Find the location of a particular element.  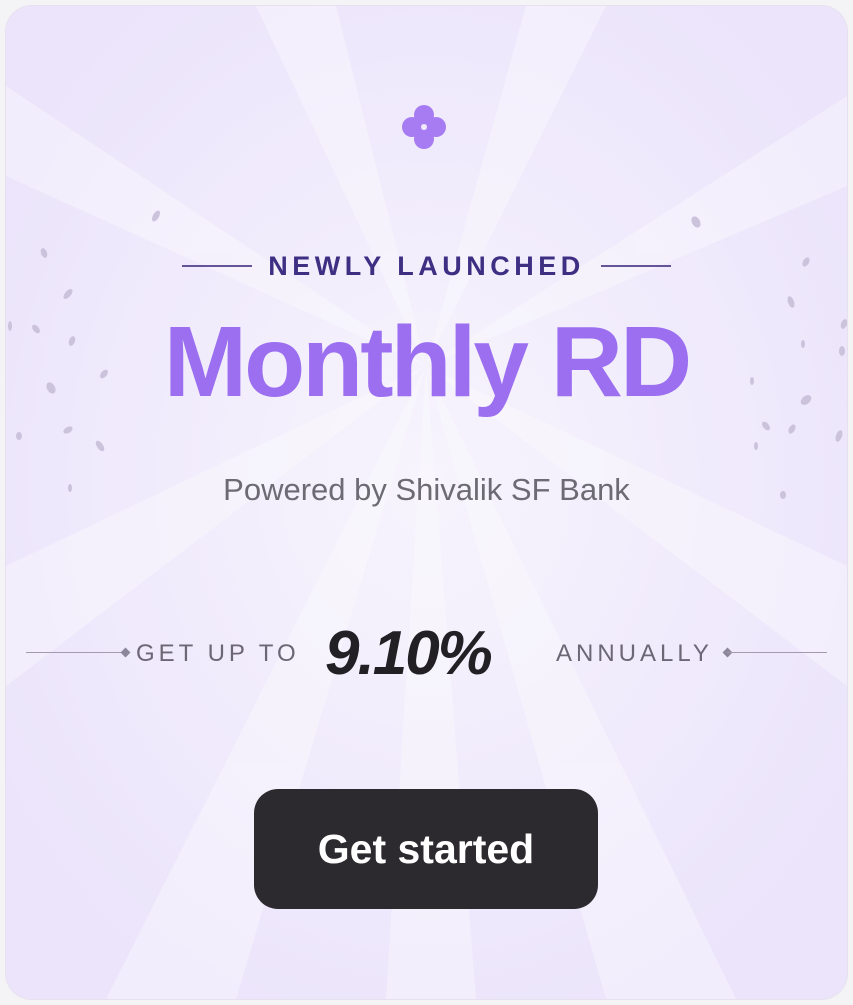

get-started-label: Get started is located at coordinates (426, 848).